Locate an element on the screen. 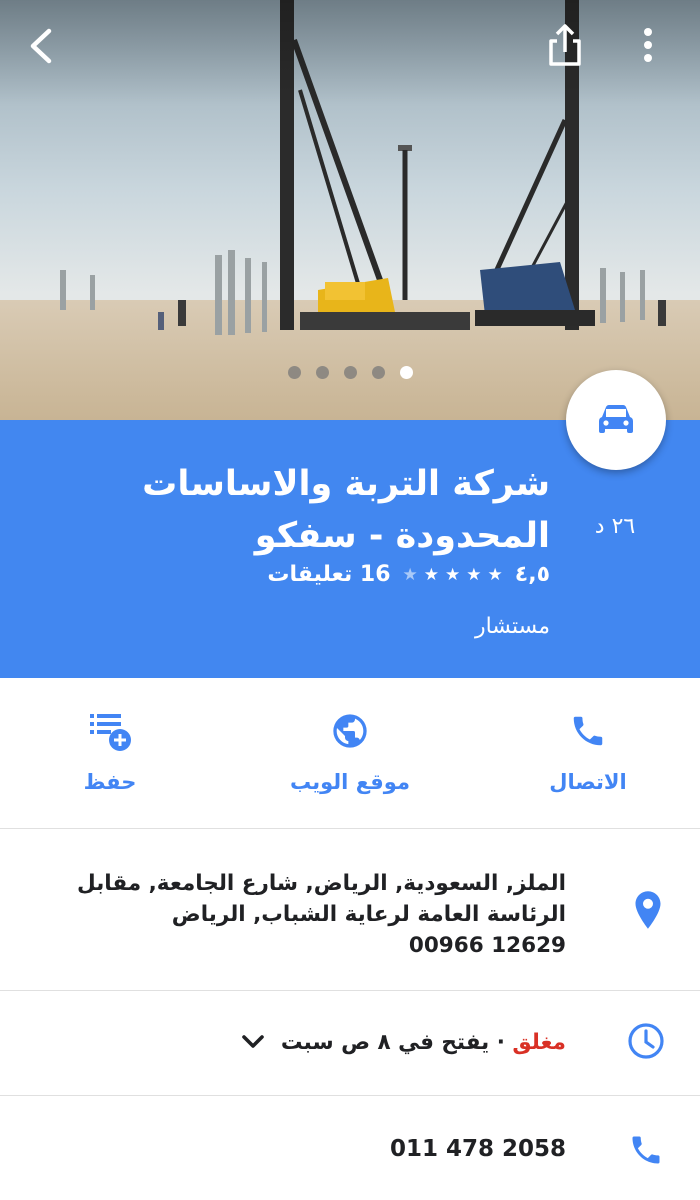 Image resolution: width=700 pixels, height=1200 pixels. star-half-icon: ★ is located at coordinates (410, 574).